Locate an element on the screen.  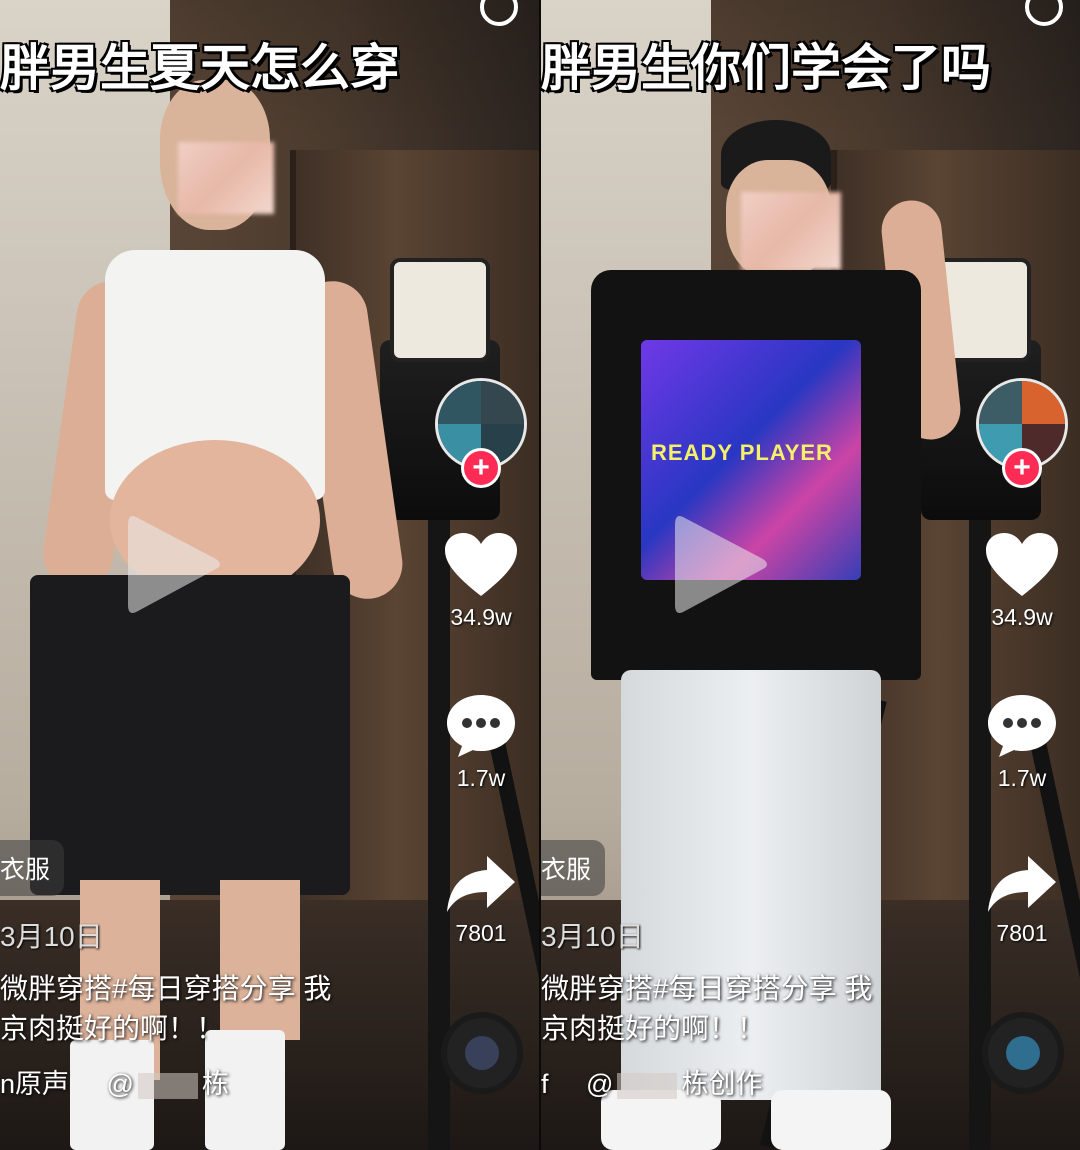
white-shoe is located at coordinates (831, 1120).